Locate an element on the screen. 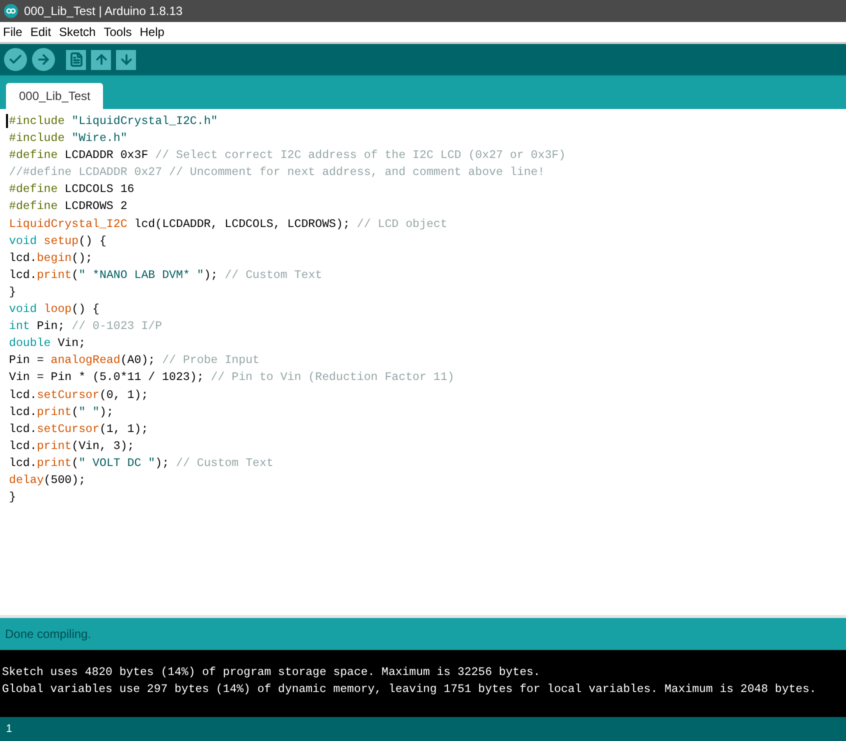 The image size is (846, 741). menu-item: Help is located at coordinates (152, 32).